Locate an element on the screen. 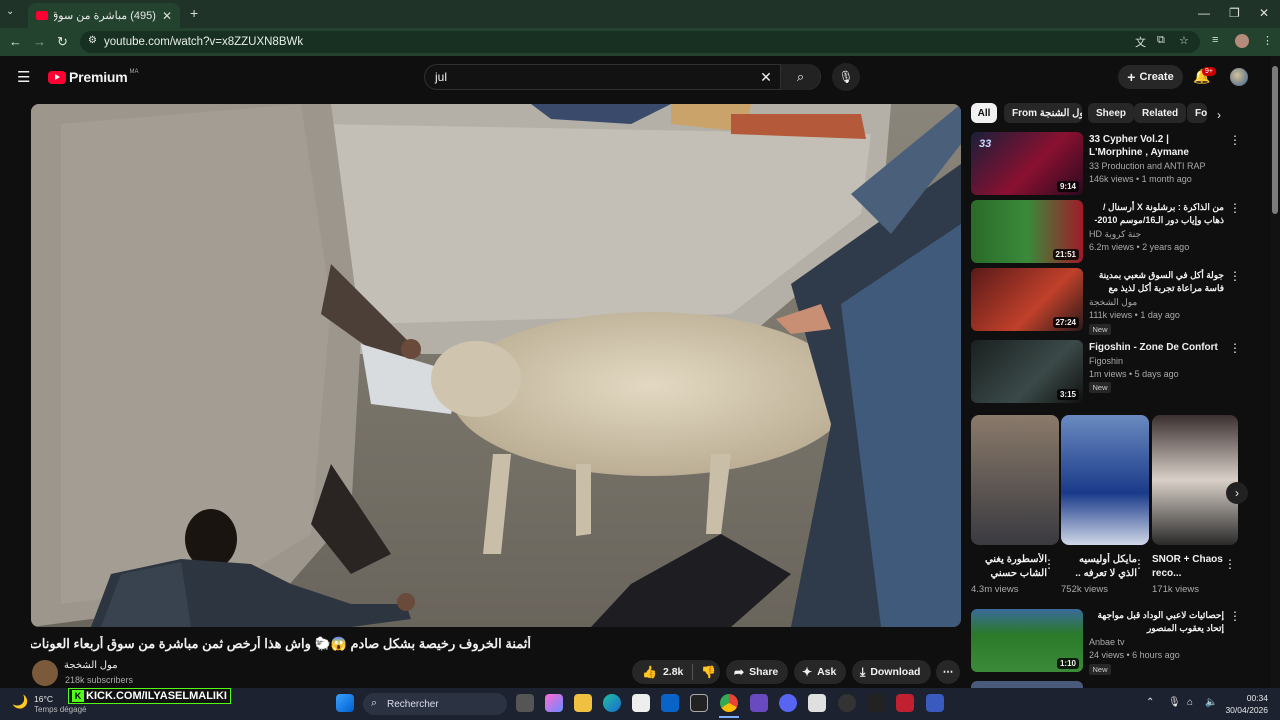  clock-time: 00:34 is located at coordinates (1246, 698).